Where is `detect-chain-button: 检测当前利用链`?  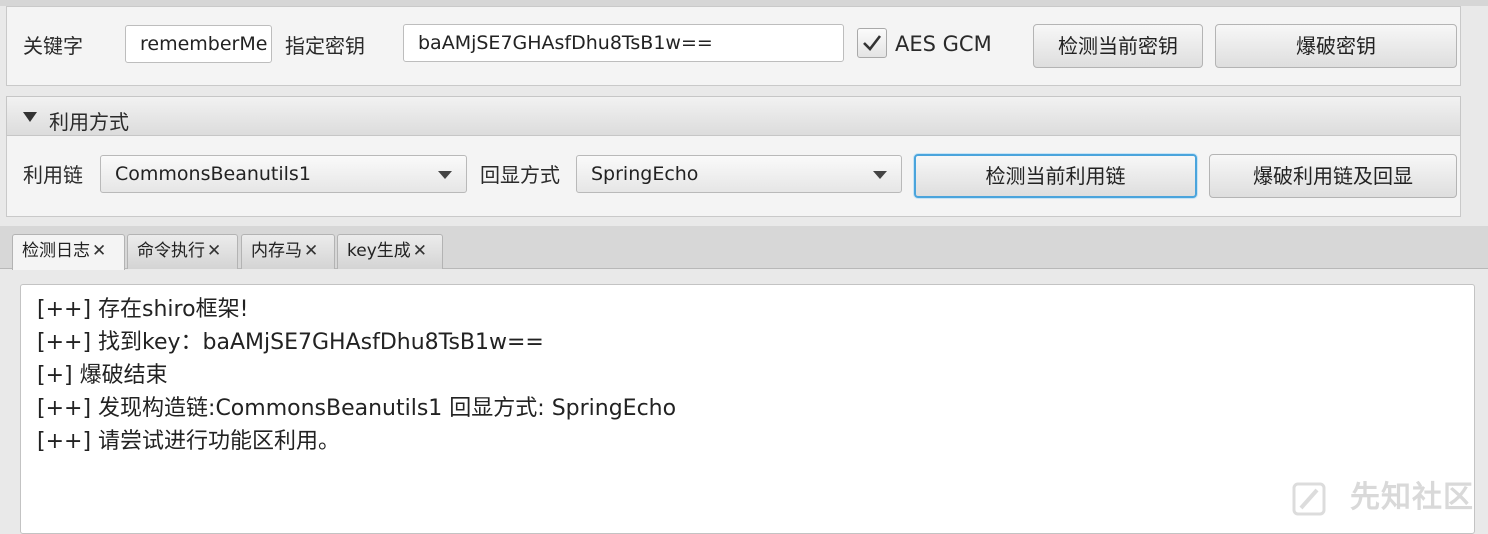
detect-chain-button: 检测当前利用链 is located at coordinates (1055, 176).